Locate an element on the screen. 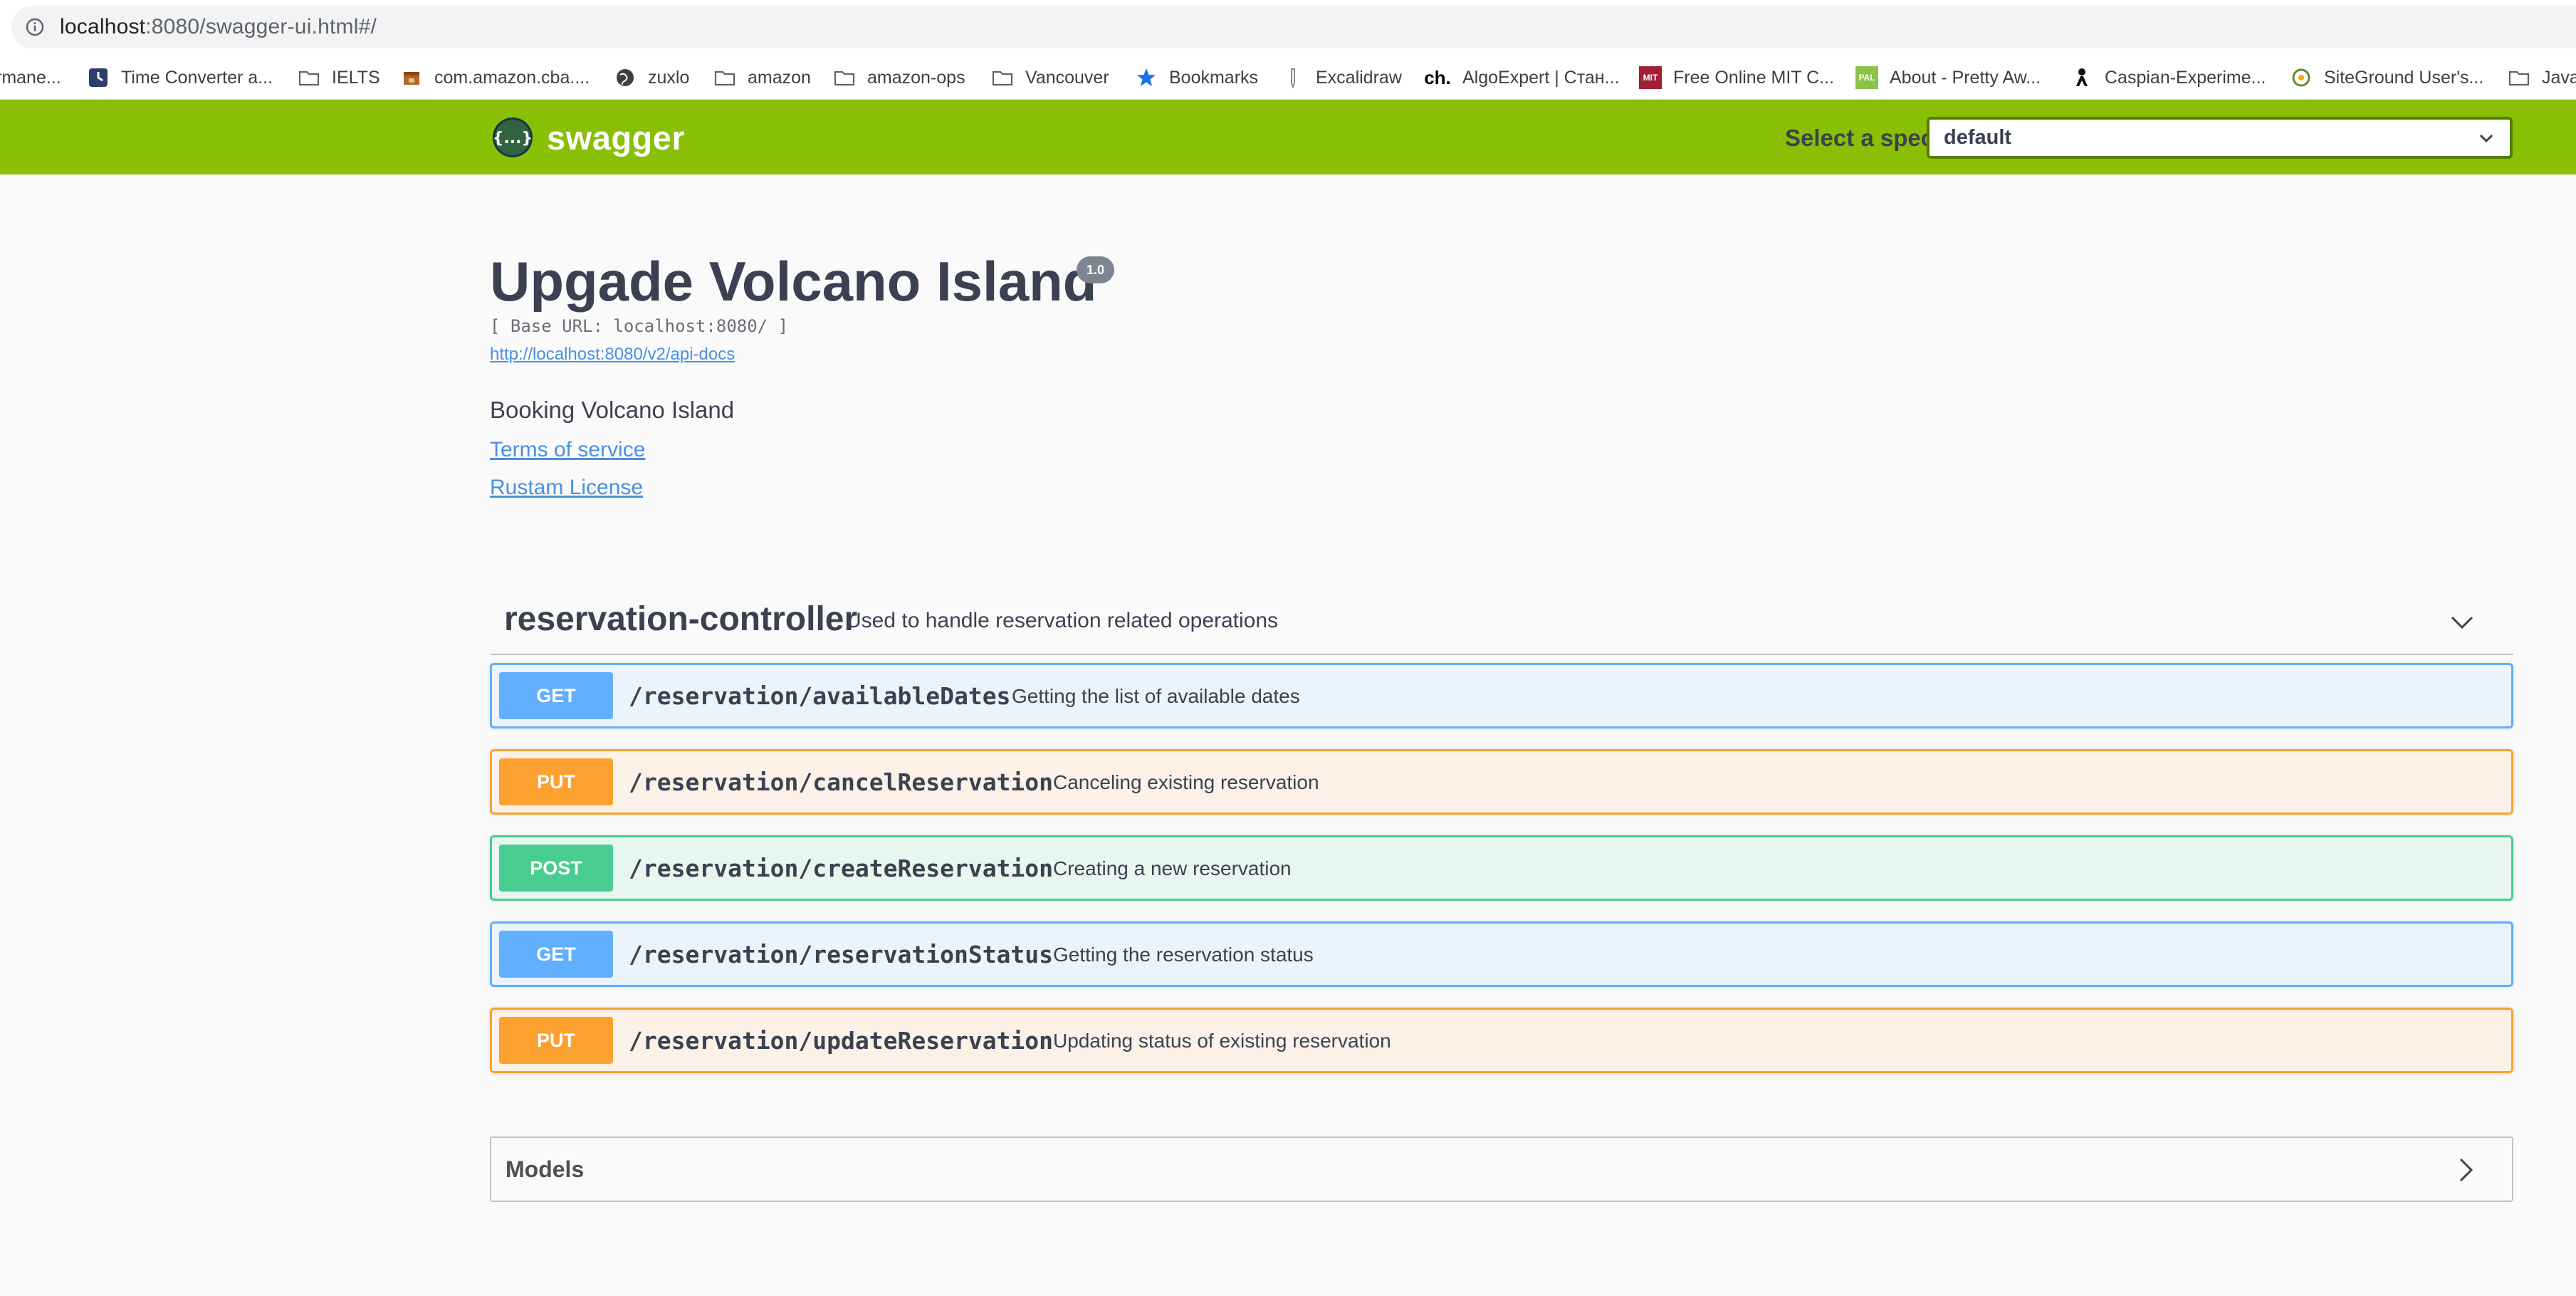 This screenshot has width=2576, height=1296. globe-icon is located at coordinates (625, 77).